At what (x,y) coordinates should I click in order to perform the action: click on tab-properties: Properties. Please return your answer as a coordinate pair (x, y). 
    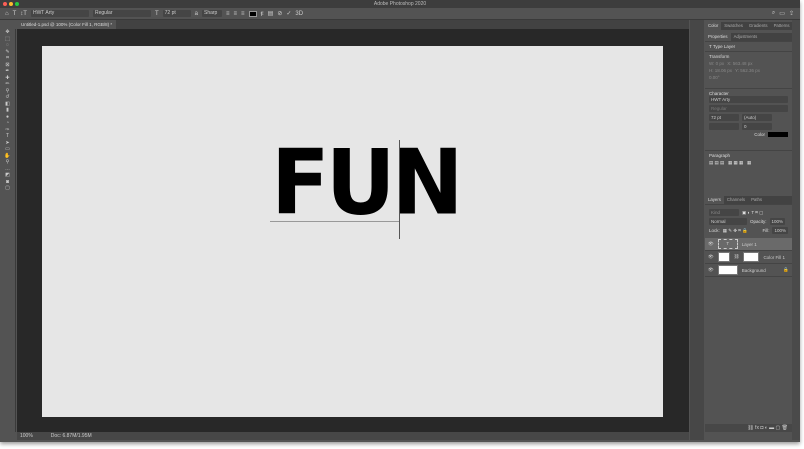
    Looking at the image, I should click on (718, 37).